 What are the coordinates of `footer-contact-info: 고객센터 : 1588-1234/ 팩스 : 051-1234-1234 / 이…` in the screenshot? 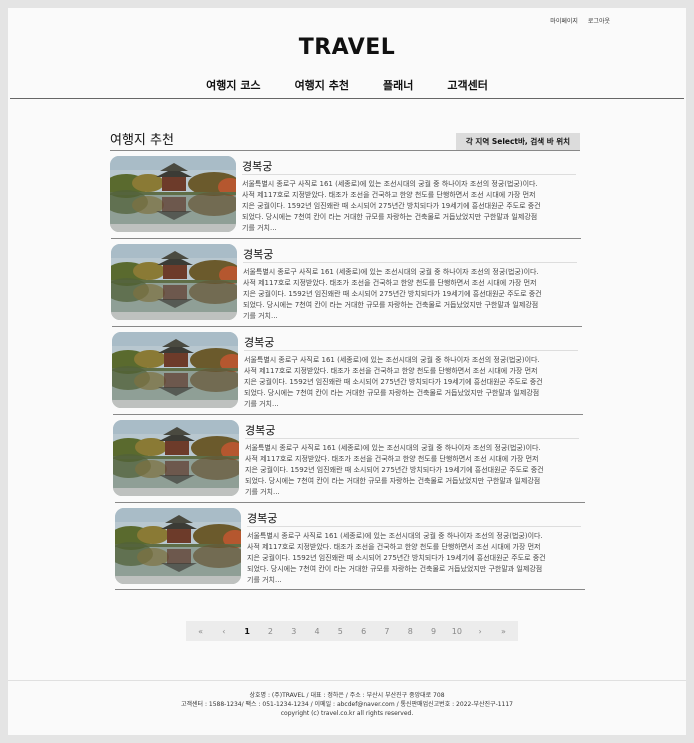 It's located at (347, 704).